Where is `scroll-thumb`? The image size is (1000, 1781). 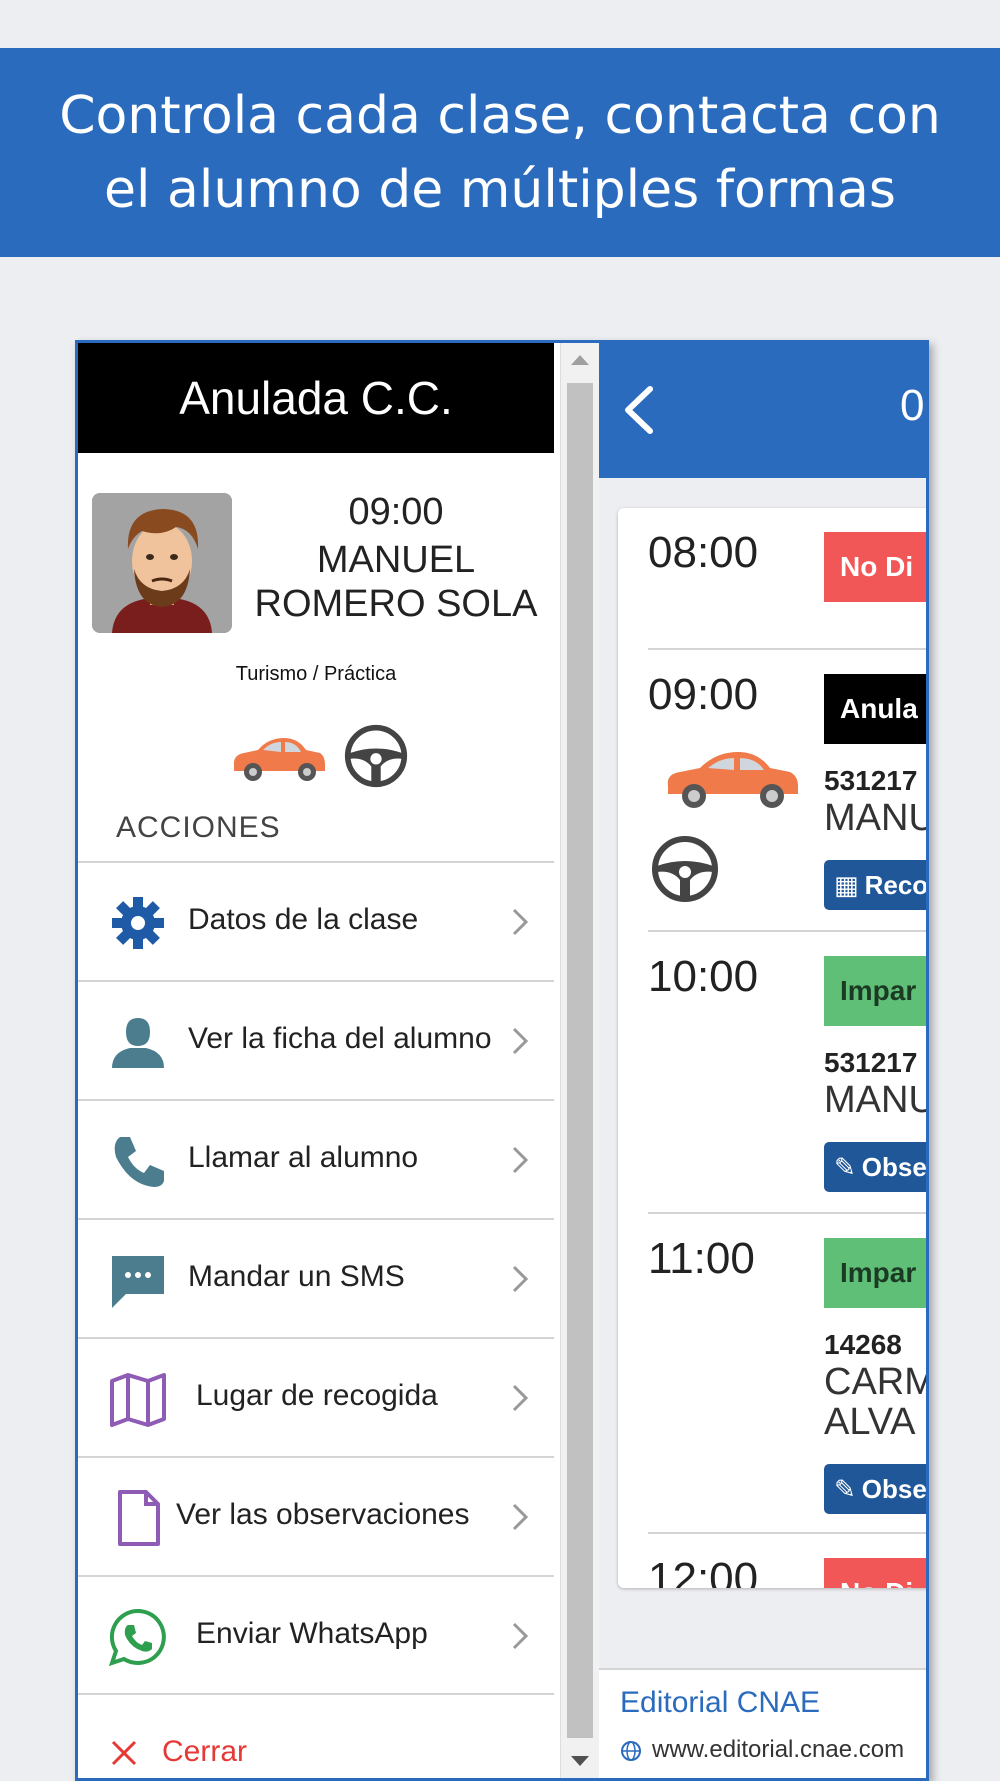 scroll-thumb is located at coordinates (580, 1060).